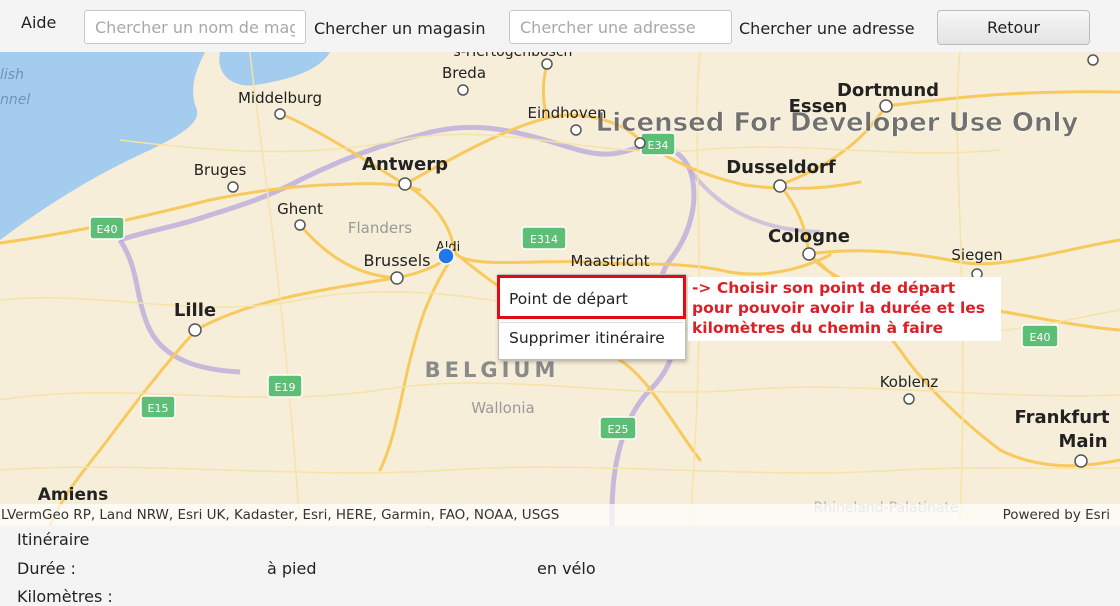  Describe the element at coordinates (12, 75) in the screenshot. I see `sea-label: lish` at that location.